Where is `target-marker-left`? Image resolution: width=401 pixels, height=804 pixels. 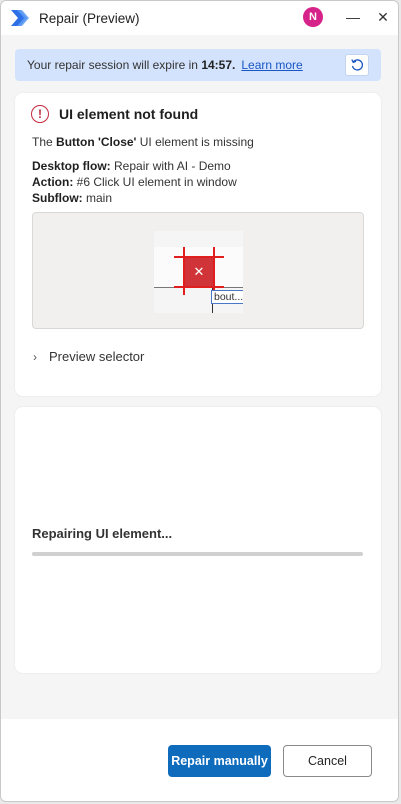
target-marker-left is located at coordinates (184, 271).